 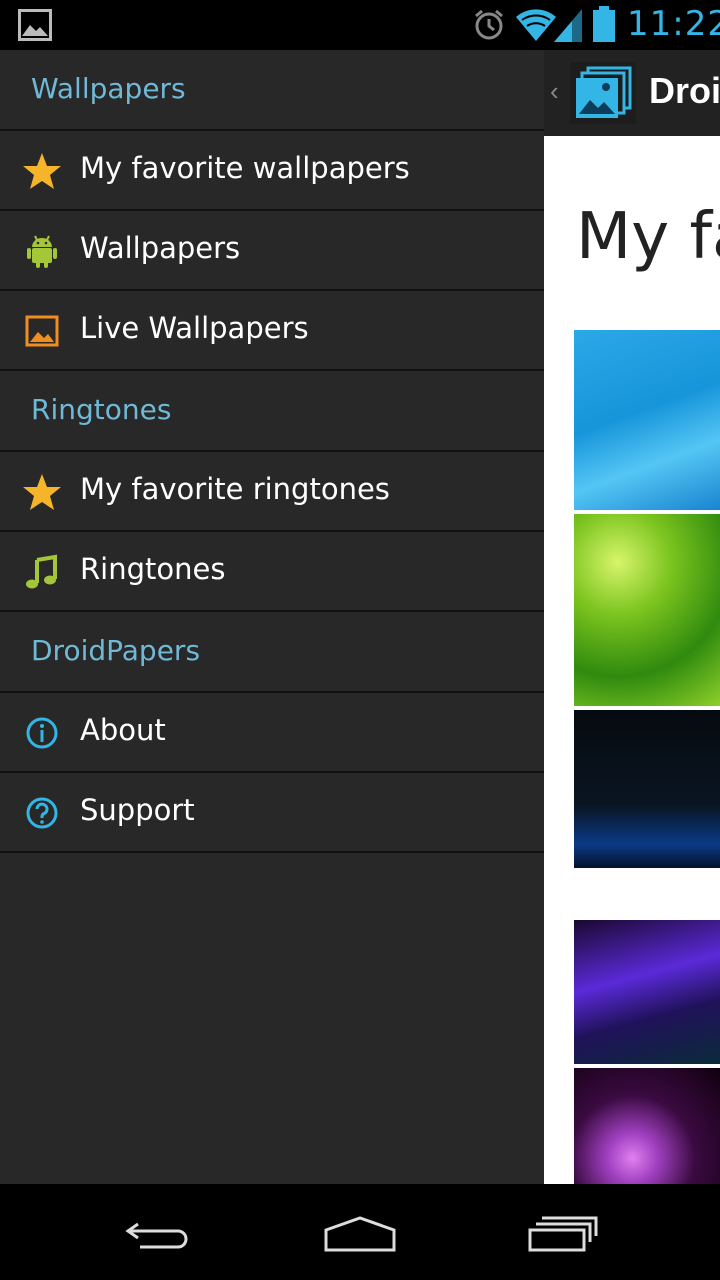 I want to click on wifi-icon, so click(x=536, y=25).